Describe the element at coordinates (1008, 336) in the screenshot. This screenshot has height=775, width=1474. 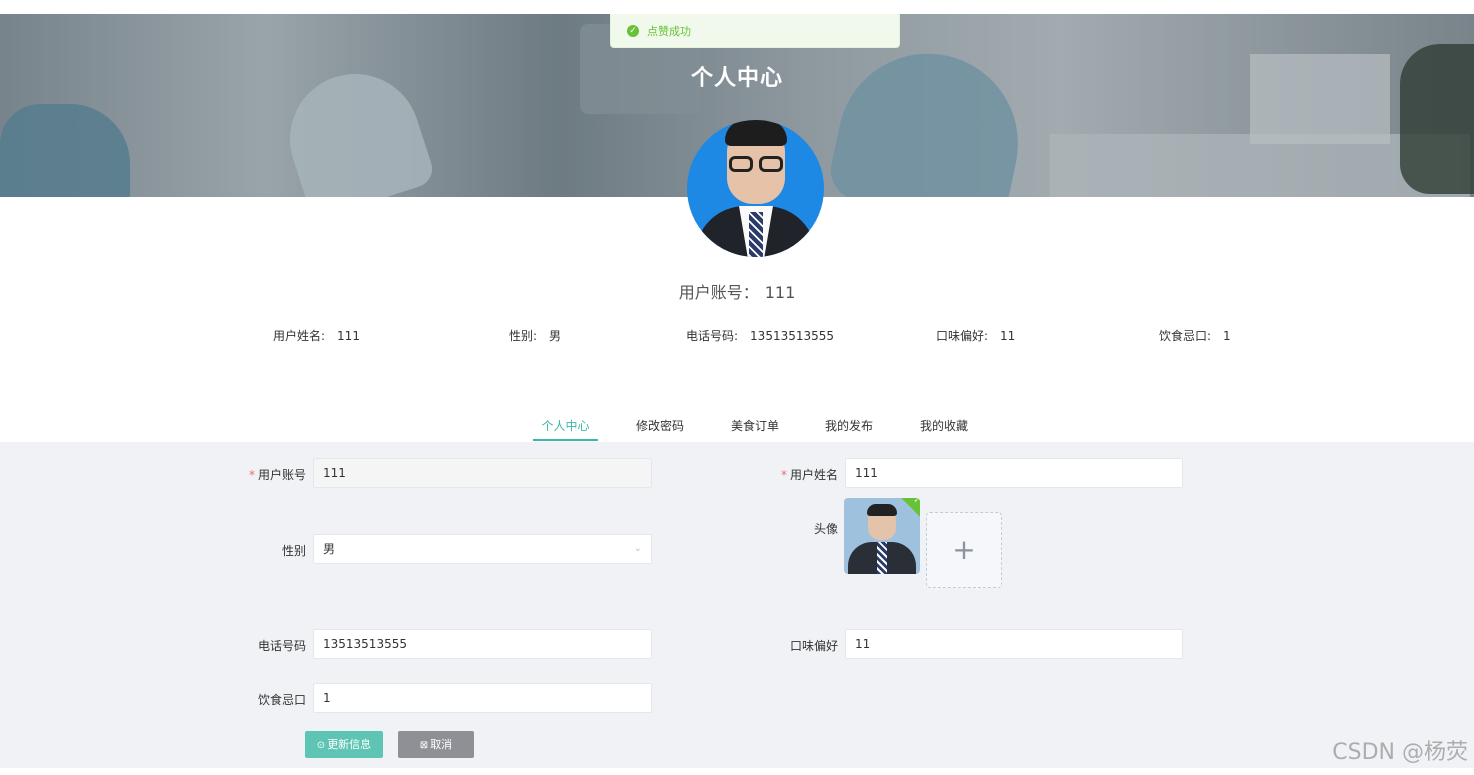
I see `info-value: 11` at that location.